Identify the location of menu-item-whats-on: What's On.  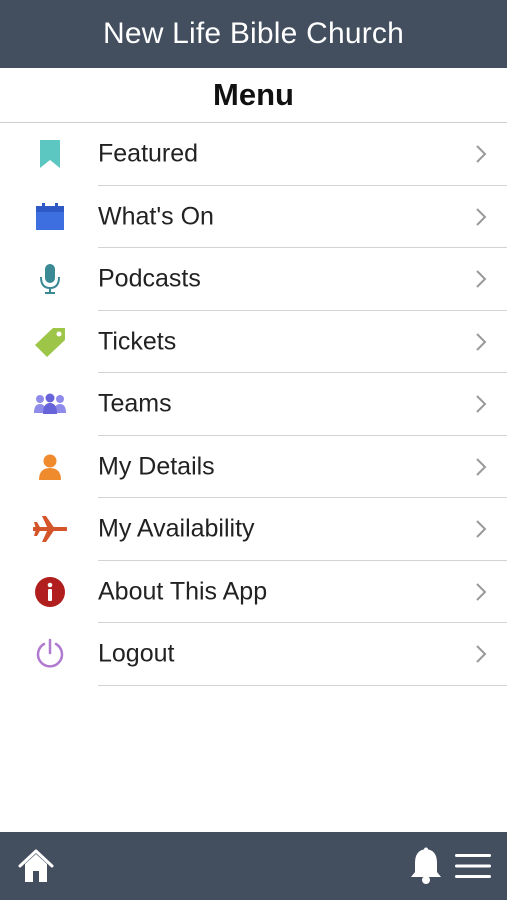
(253, 217).